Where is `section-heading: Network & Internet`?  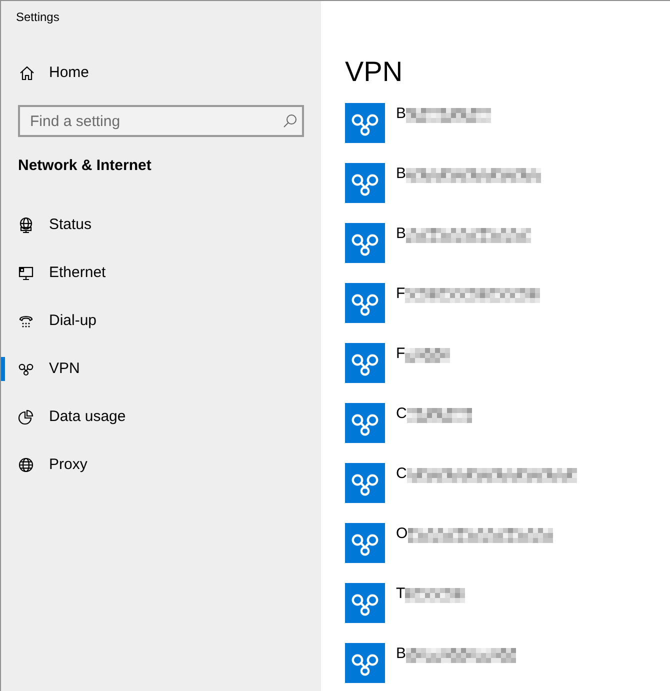 section-heading: Network & Internet is located at coordinates (85, 166).